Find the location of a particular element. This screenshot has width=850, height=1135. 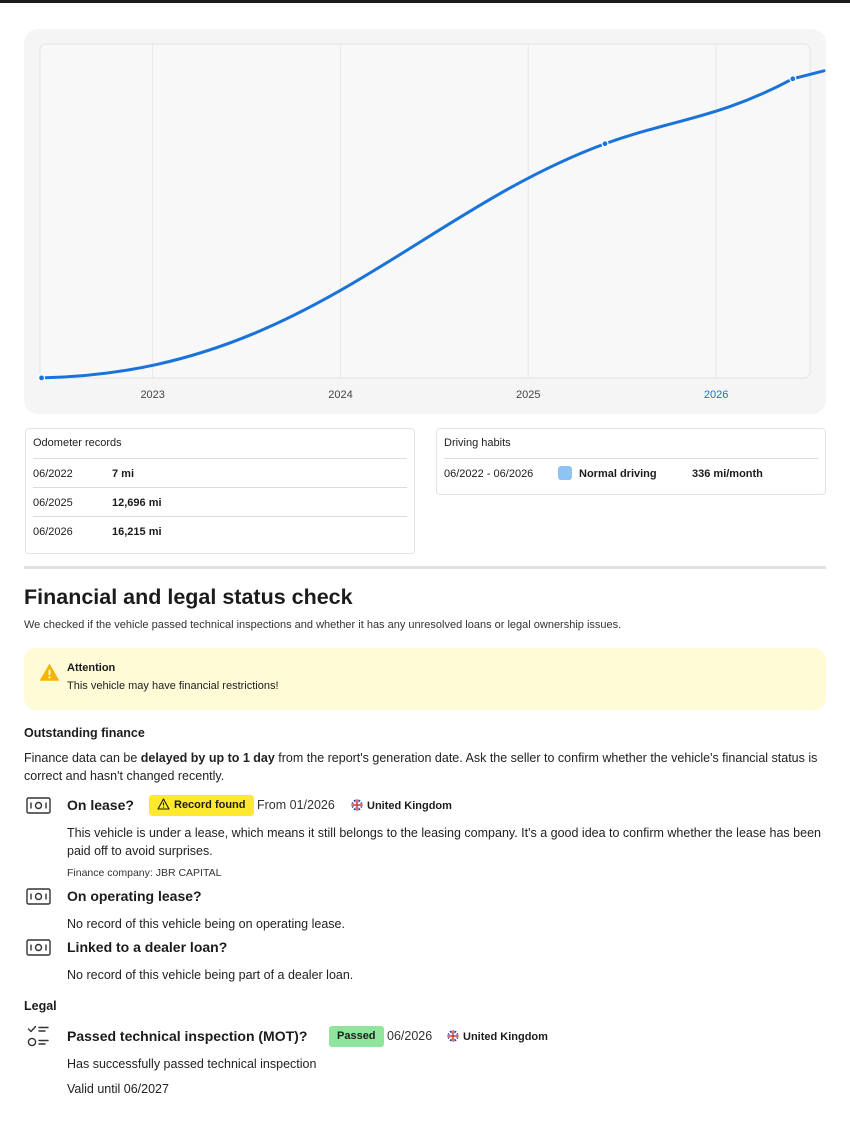

outstanding-finance-heading: Outstanding finance is located at coordinates (84, 733).